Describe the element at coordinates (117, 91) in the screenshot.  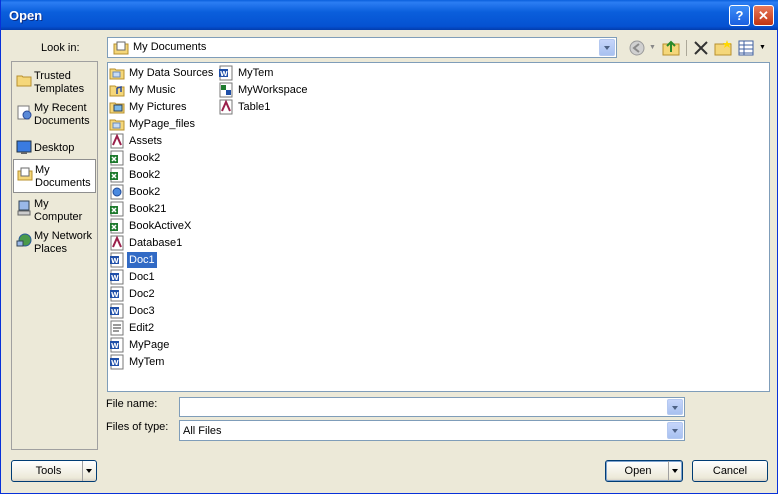
I see `music-folder-icon` at that location.